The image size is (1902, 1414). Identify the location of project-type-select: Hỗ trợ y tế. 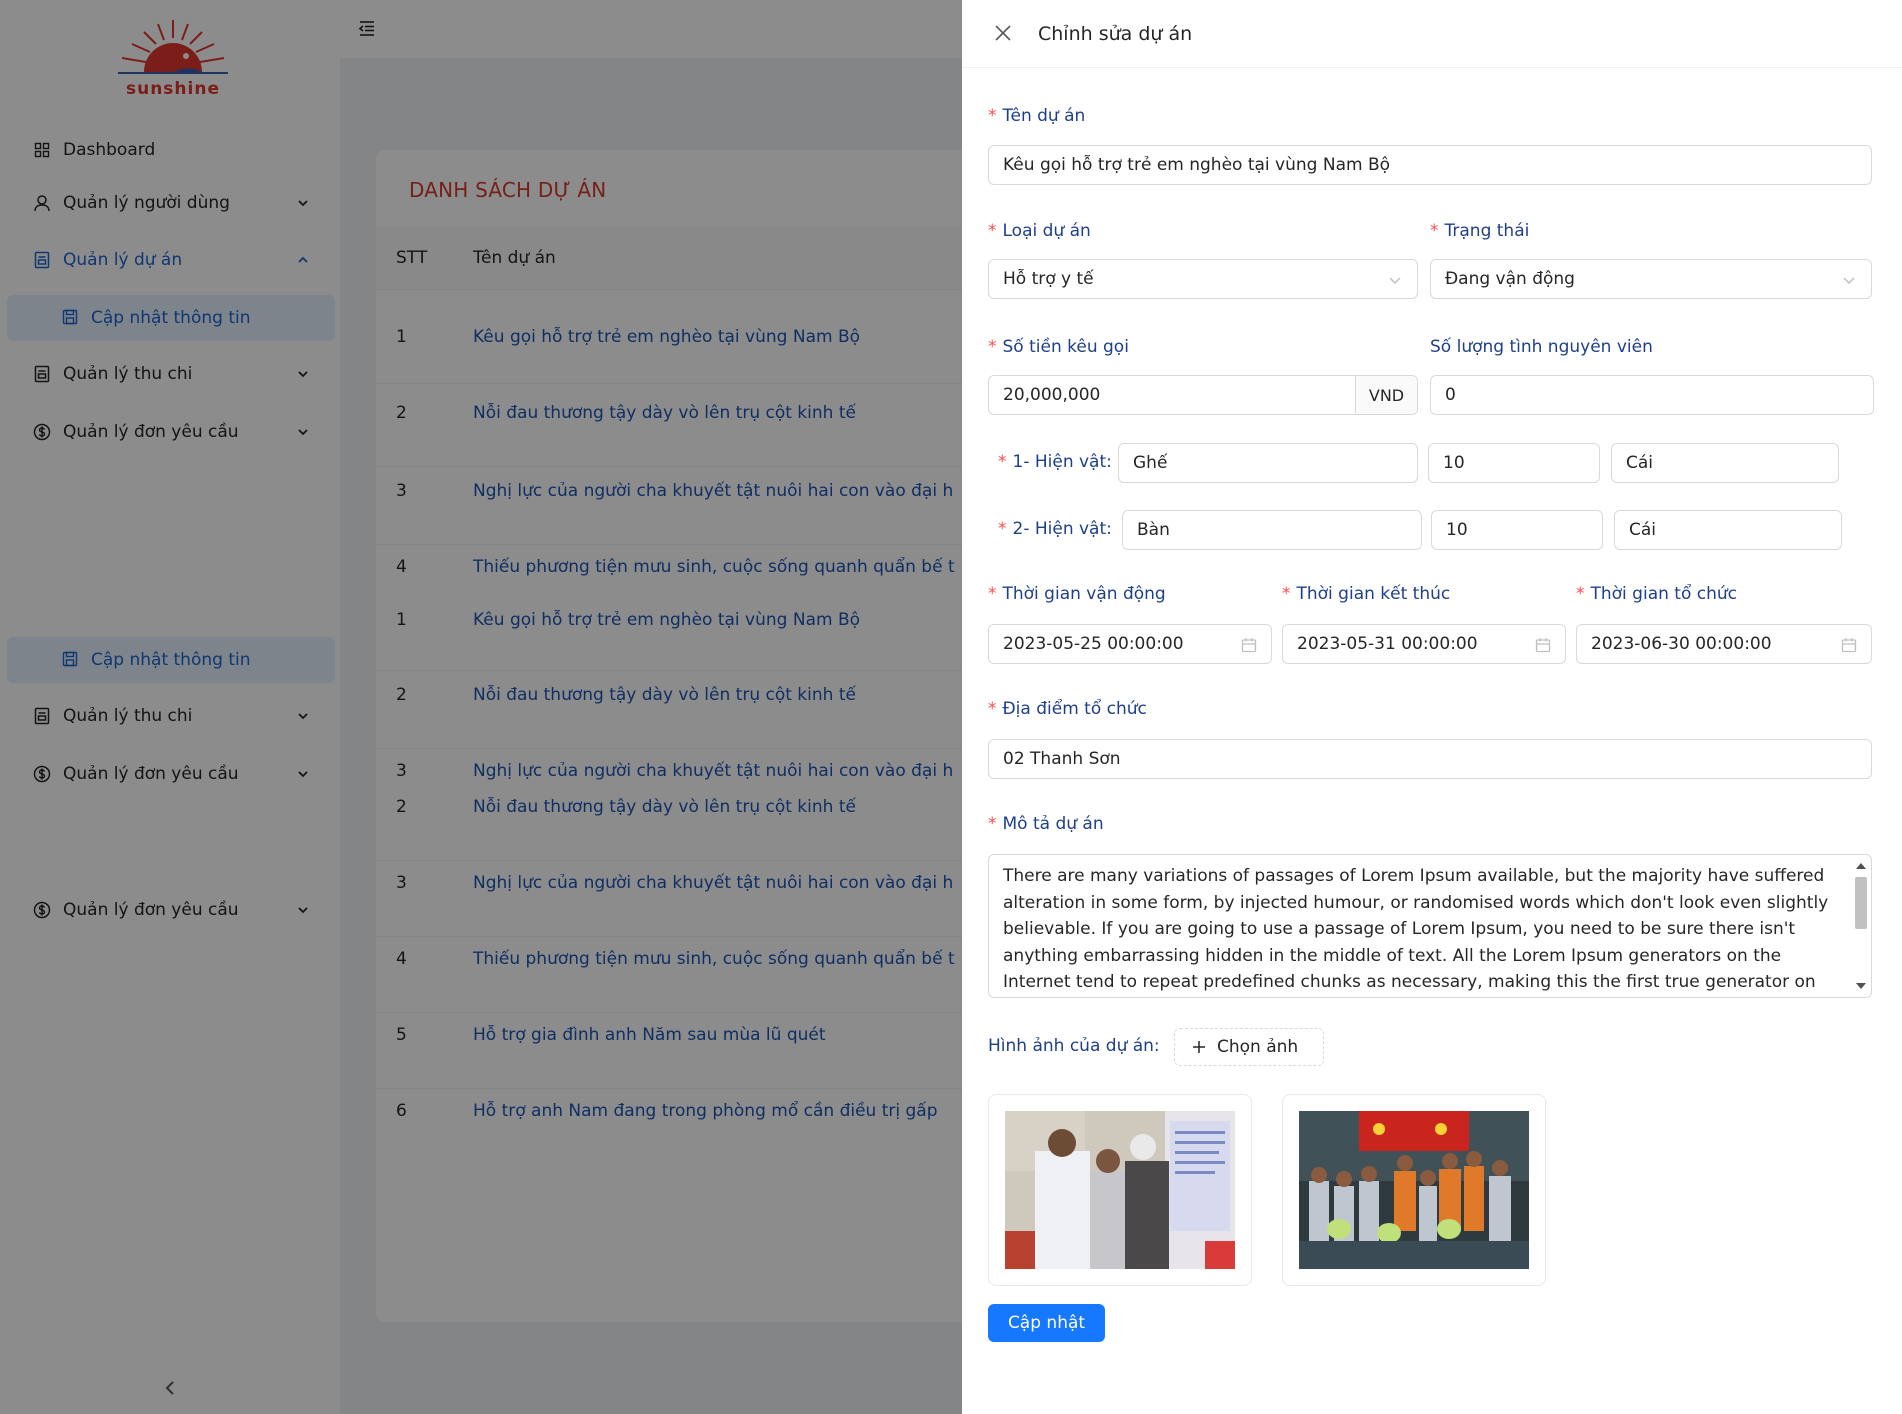
(1203, 279).